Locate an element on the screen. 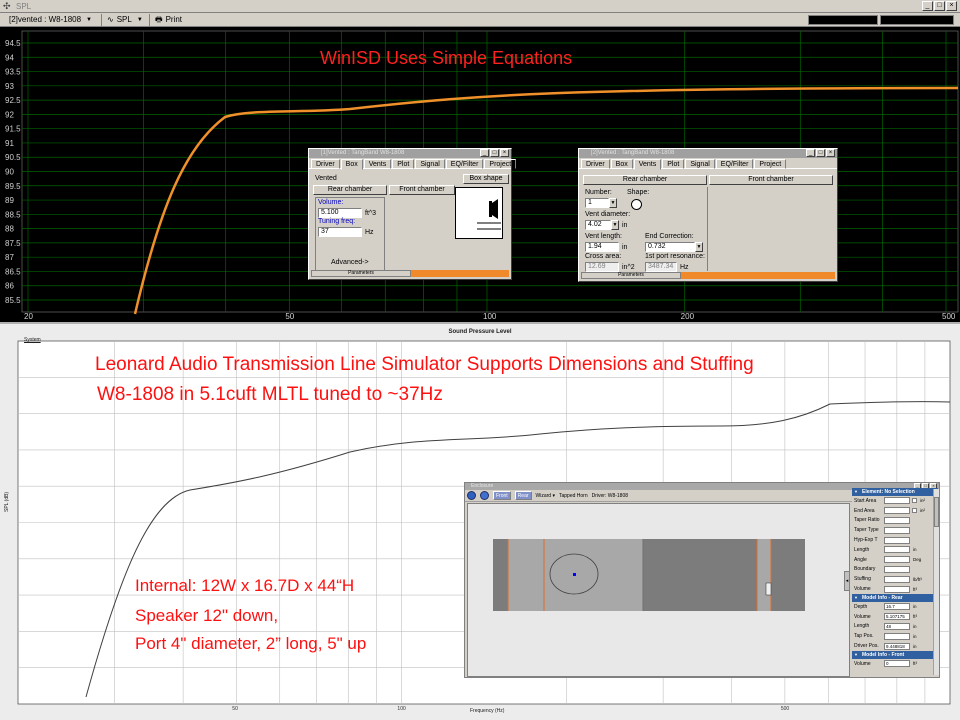 The height and width of the screenshot is (720, 960). port-section is located at coordinates (764, 575).